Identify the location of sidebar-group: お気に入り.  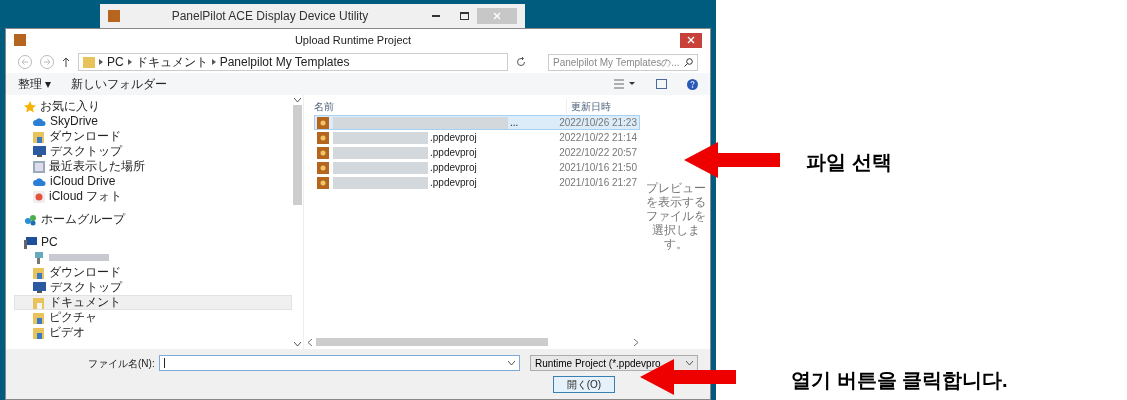
(70, 106).